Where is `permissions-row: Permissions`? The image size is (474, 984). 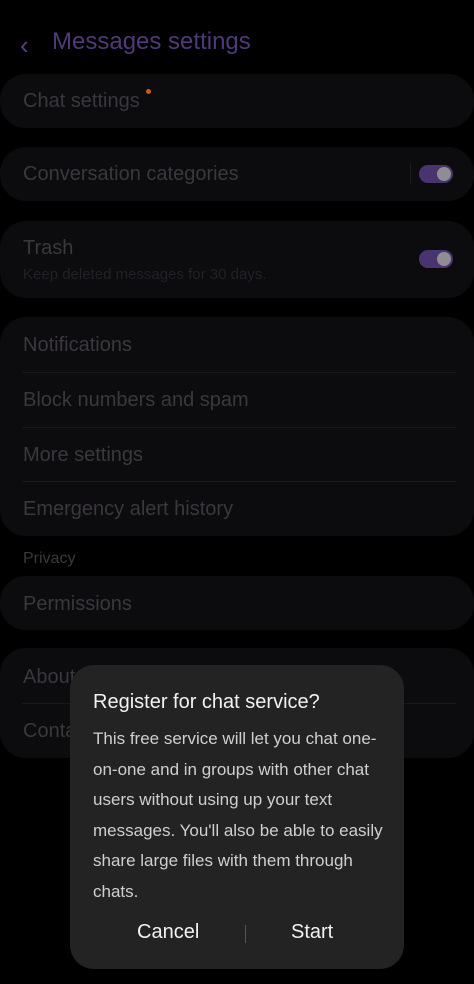 permissions-row: Permissions is located at coordinates (237, 603).